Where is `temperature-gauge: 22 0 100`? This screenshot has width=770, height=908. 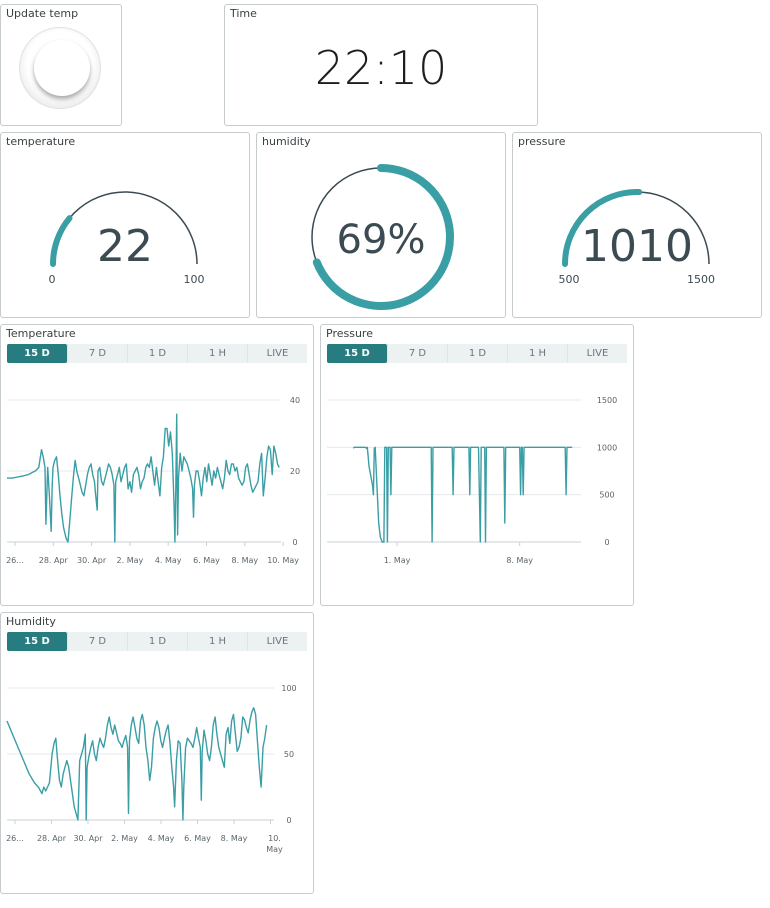
temperature-gauge: 22 0 100 is located at coordinates (127, 238).